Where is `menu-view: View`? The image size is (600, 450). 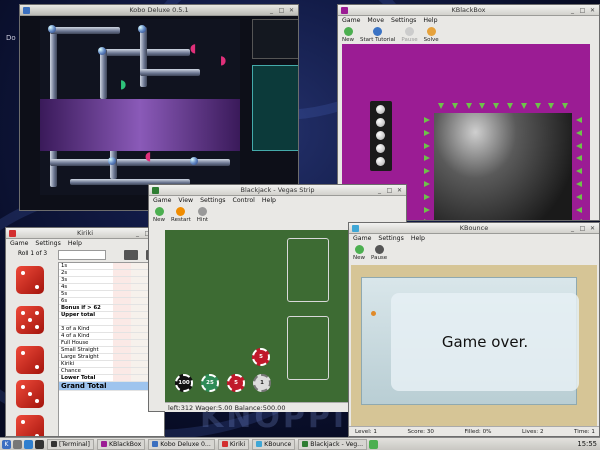 menu-view: View is located at coordinates (185, 201).